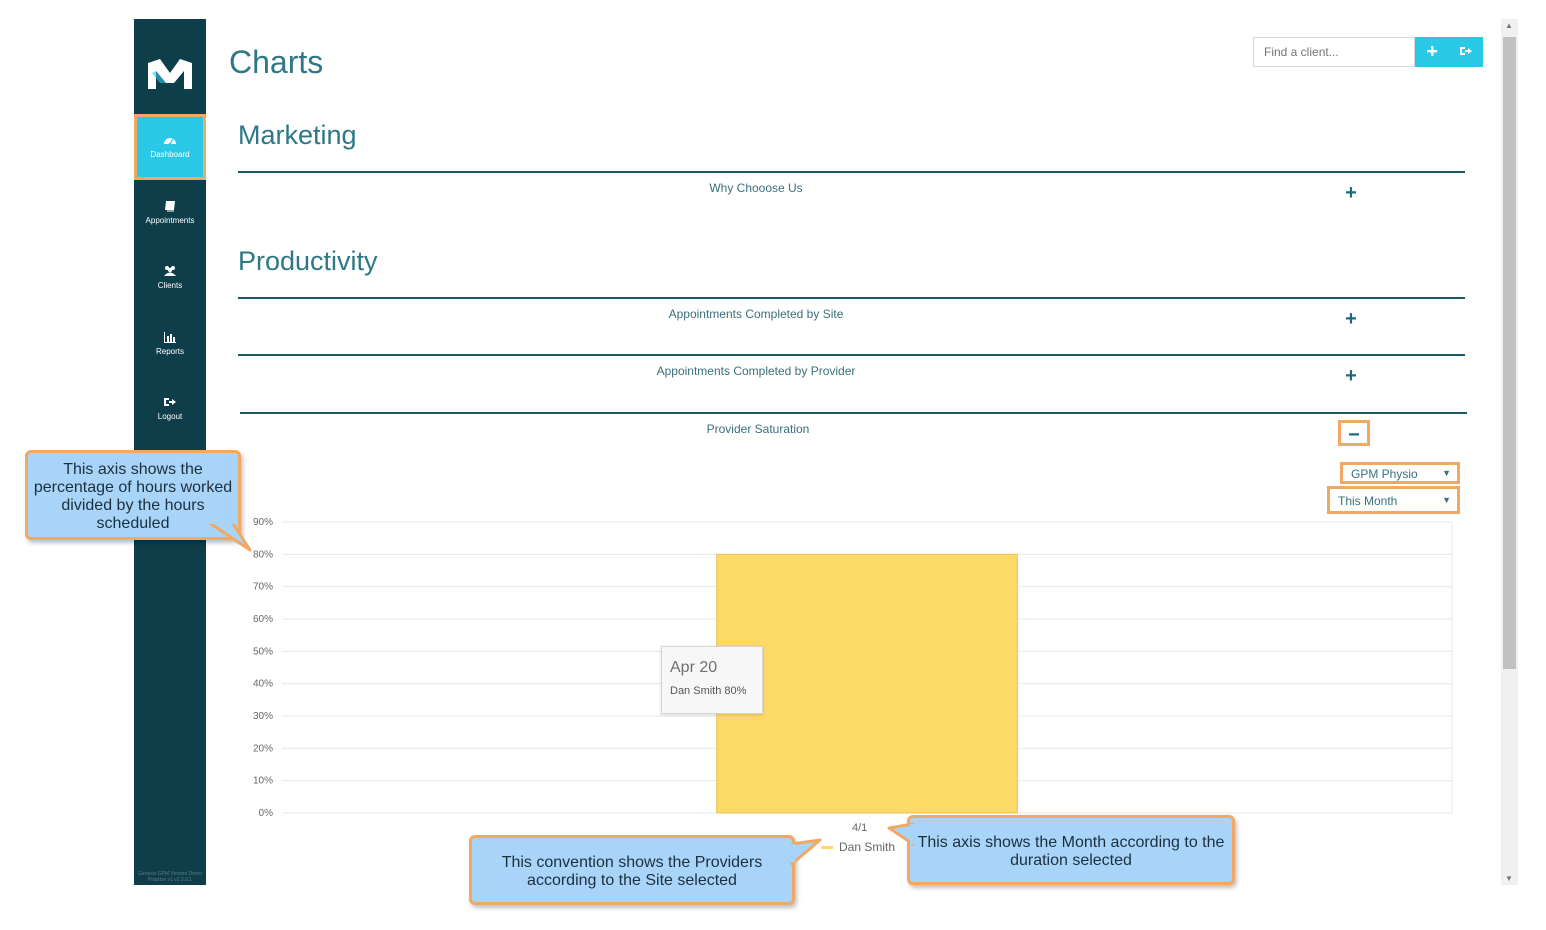 The image size is (1546, 930). I want to click on tooltip-title: Apr 20, so click(694, 667).